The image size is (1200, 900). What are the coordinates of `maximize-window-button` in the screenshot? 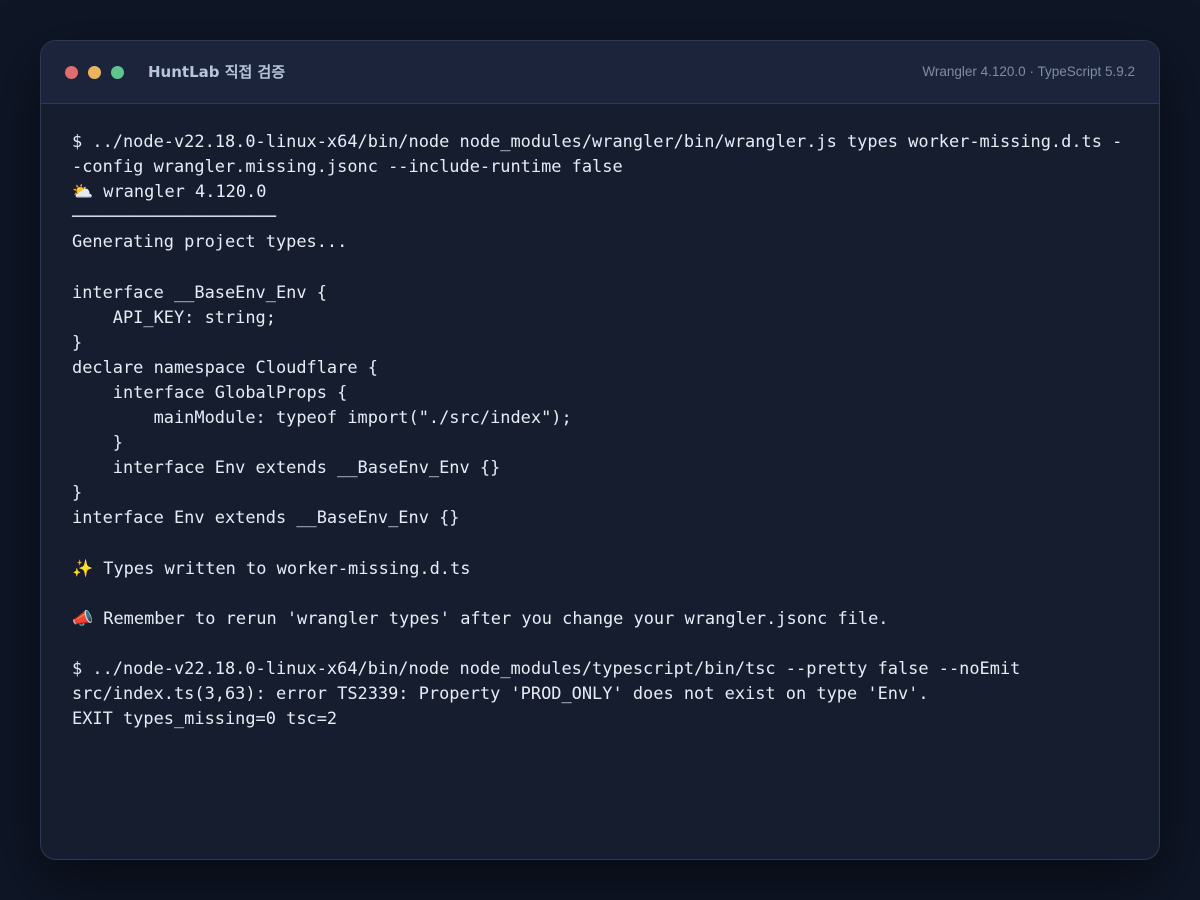 It's located at (117, 72).